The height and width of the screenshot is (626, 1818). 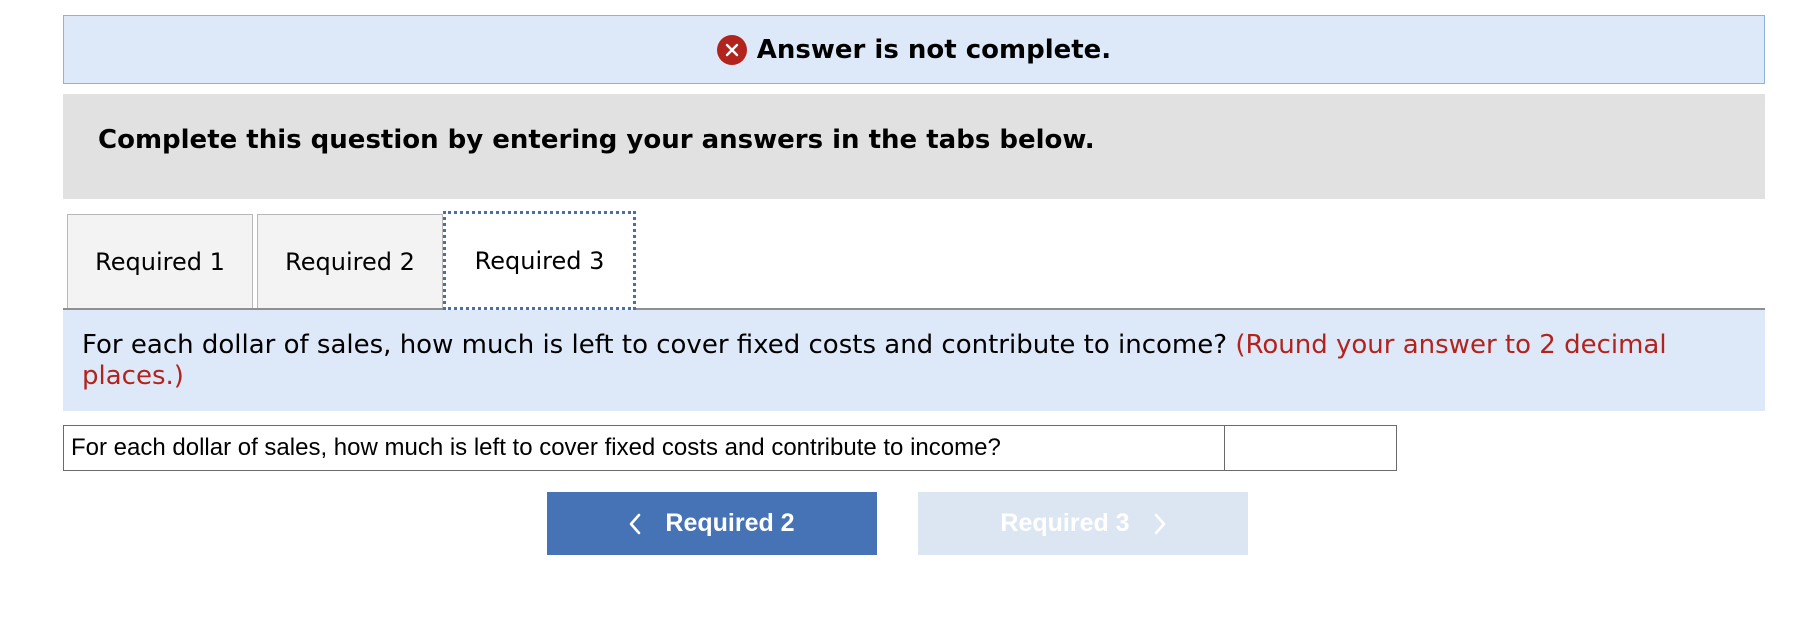 I want to click on answer-input, so click(x=1310, y=448).